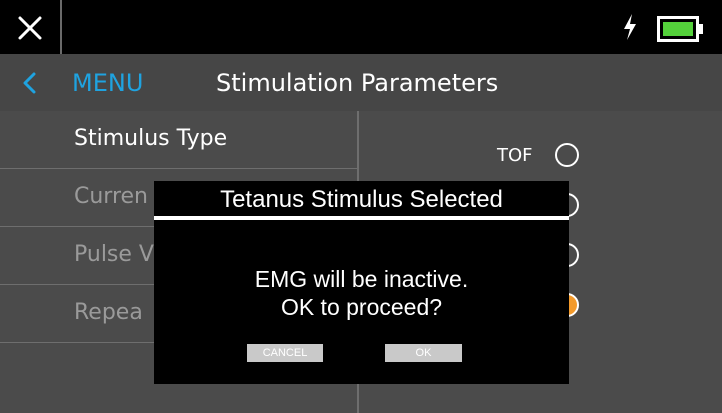 This screenshot has width=722, height=413. I want to click on page-title: Stimulation Parameters, so click(357, 83).